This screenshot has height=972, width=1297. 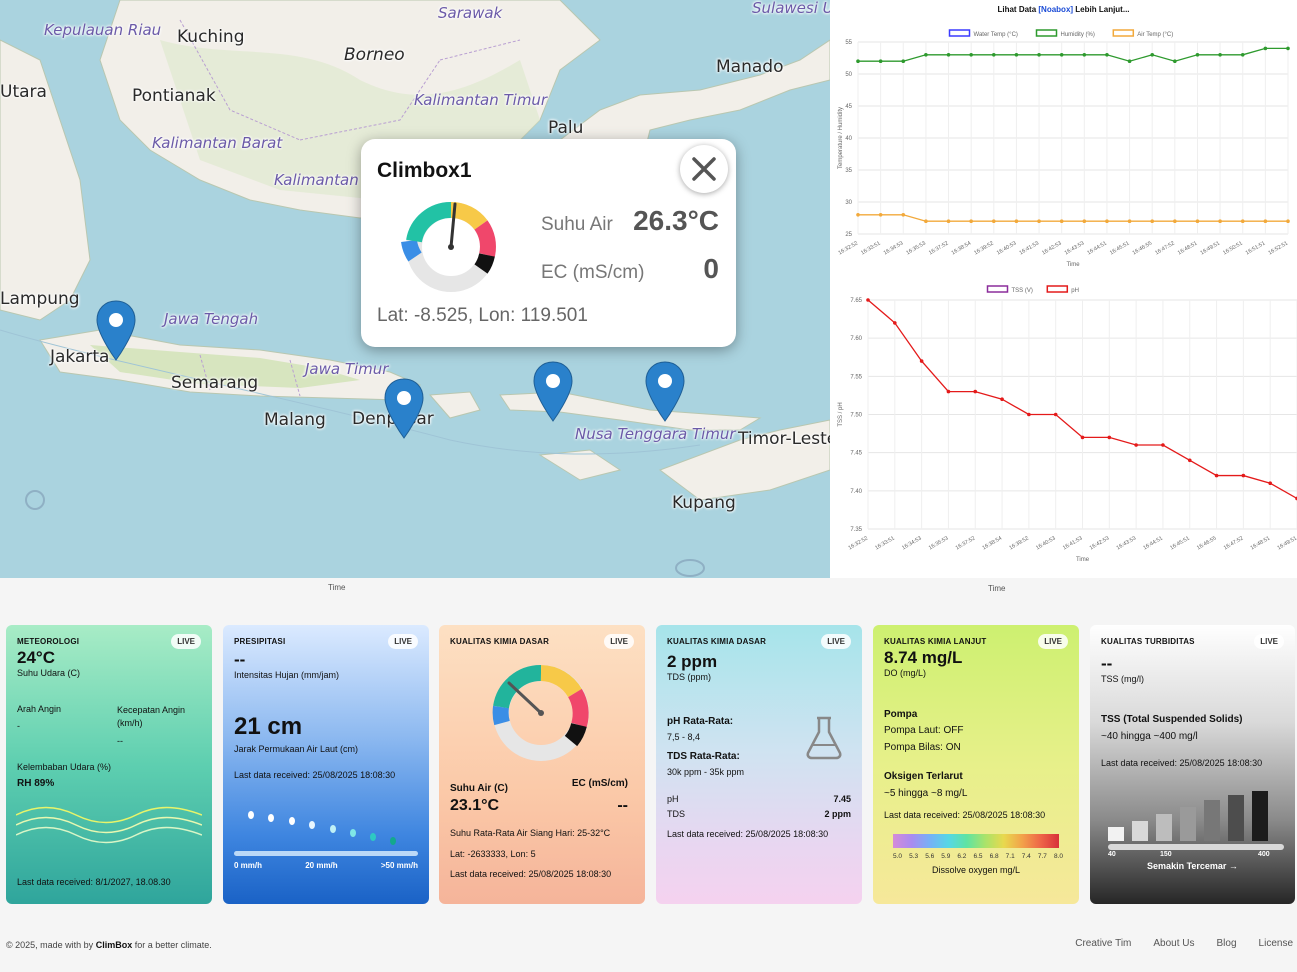 What do you see at coordinates (905, 673) in the screenshot?
I see `do-label: DO (mg/L)` at bounding box center [905, 673].